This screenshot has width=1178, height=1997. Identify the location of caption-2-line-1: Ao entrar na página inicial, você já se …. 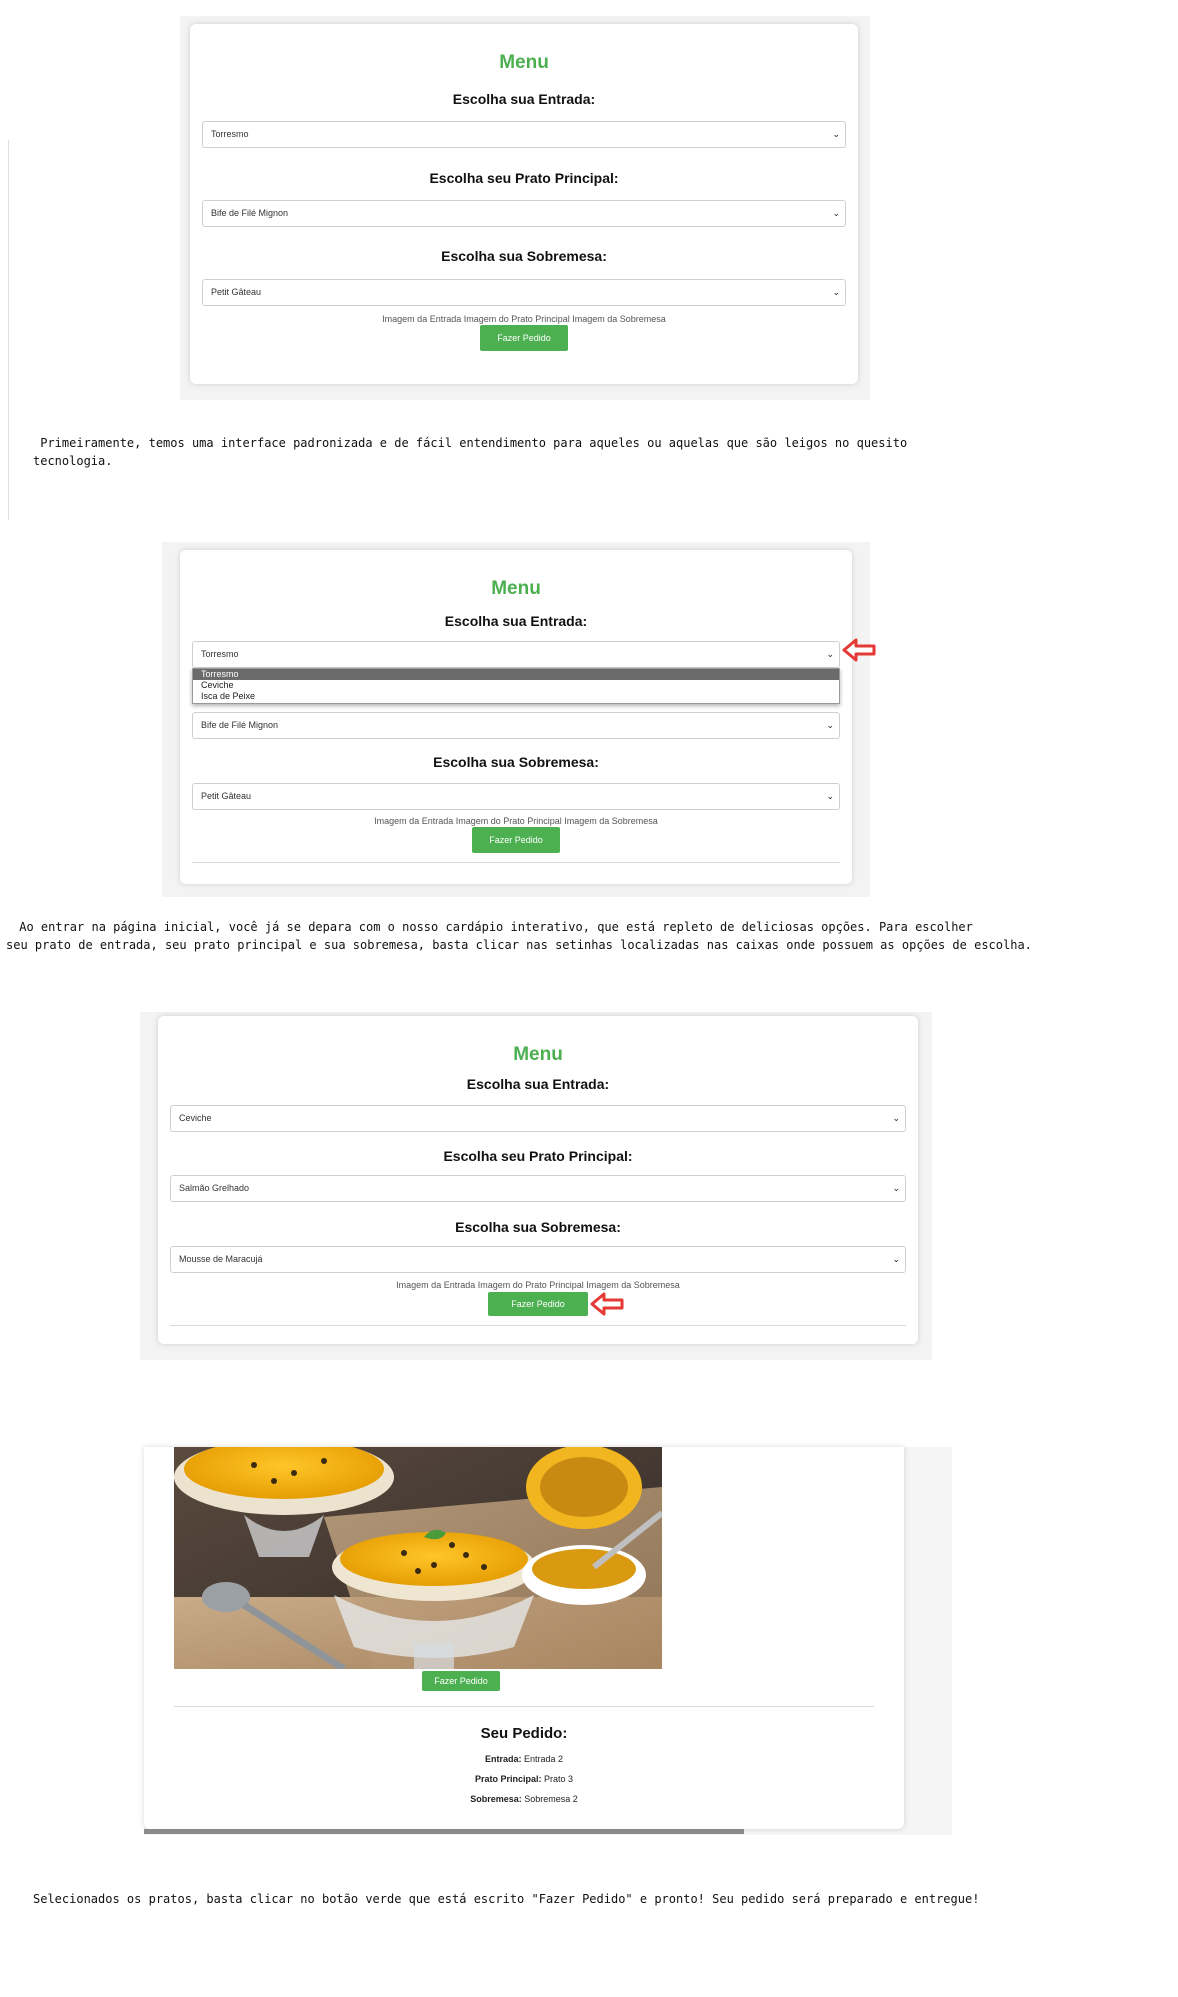
(492, 927).